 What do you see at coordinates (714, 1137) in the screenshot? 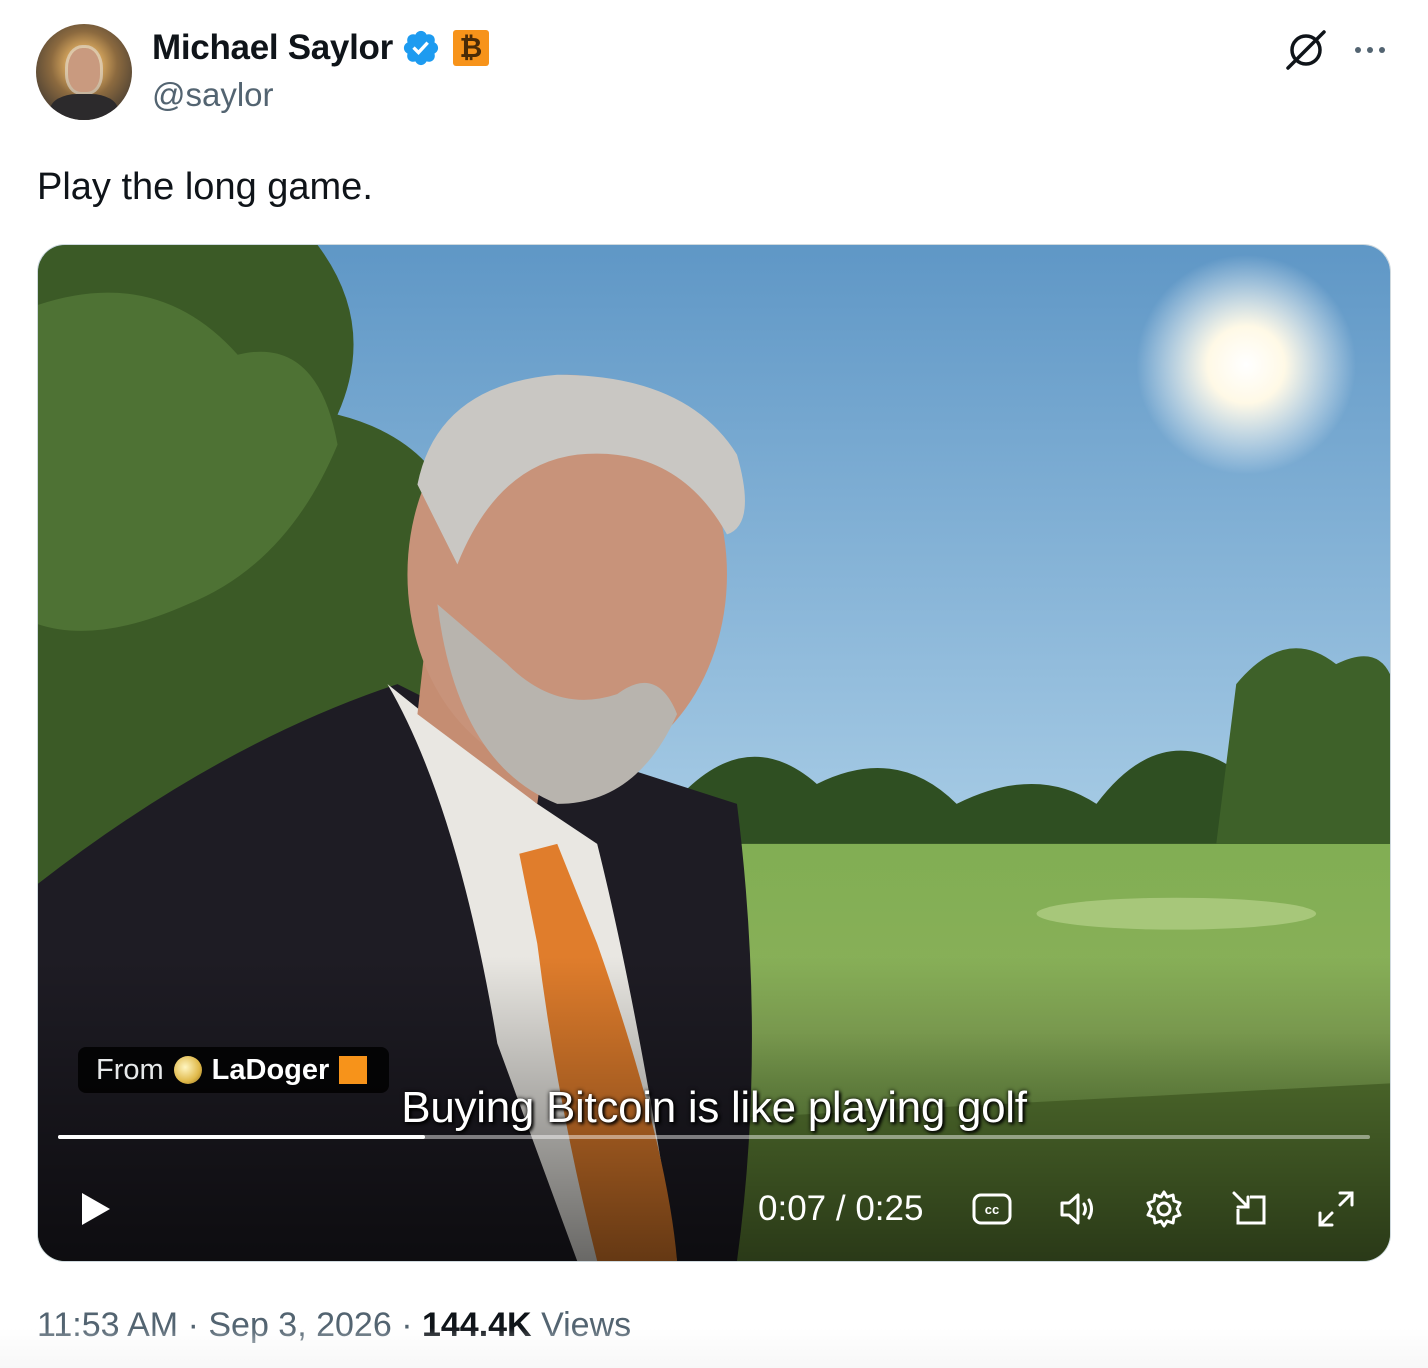
I see `video-progress-bar` at bounding box center [714, 1137].